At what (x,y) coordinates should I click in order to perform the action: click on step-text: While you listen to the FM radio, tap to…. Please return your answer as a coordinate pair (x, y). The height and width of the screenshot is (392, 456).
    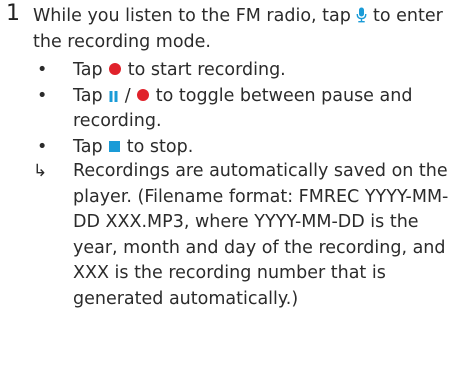
    Looking at the image, I should click on (243, 29).